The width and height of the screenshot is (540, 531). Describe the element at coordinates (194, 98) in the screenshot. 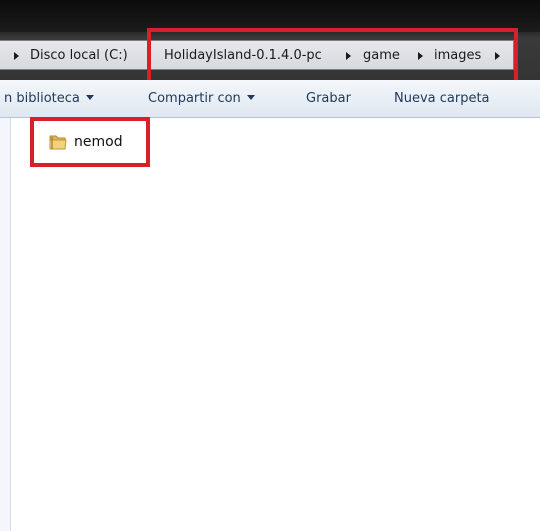

I see `share-with-label: Compartir con` at that location.